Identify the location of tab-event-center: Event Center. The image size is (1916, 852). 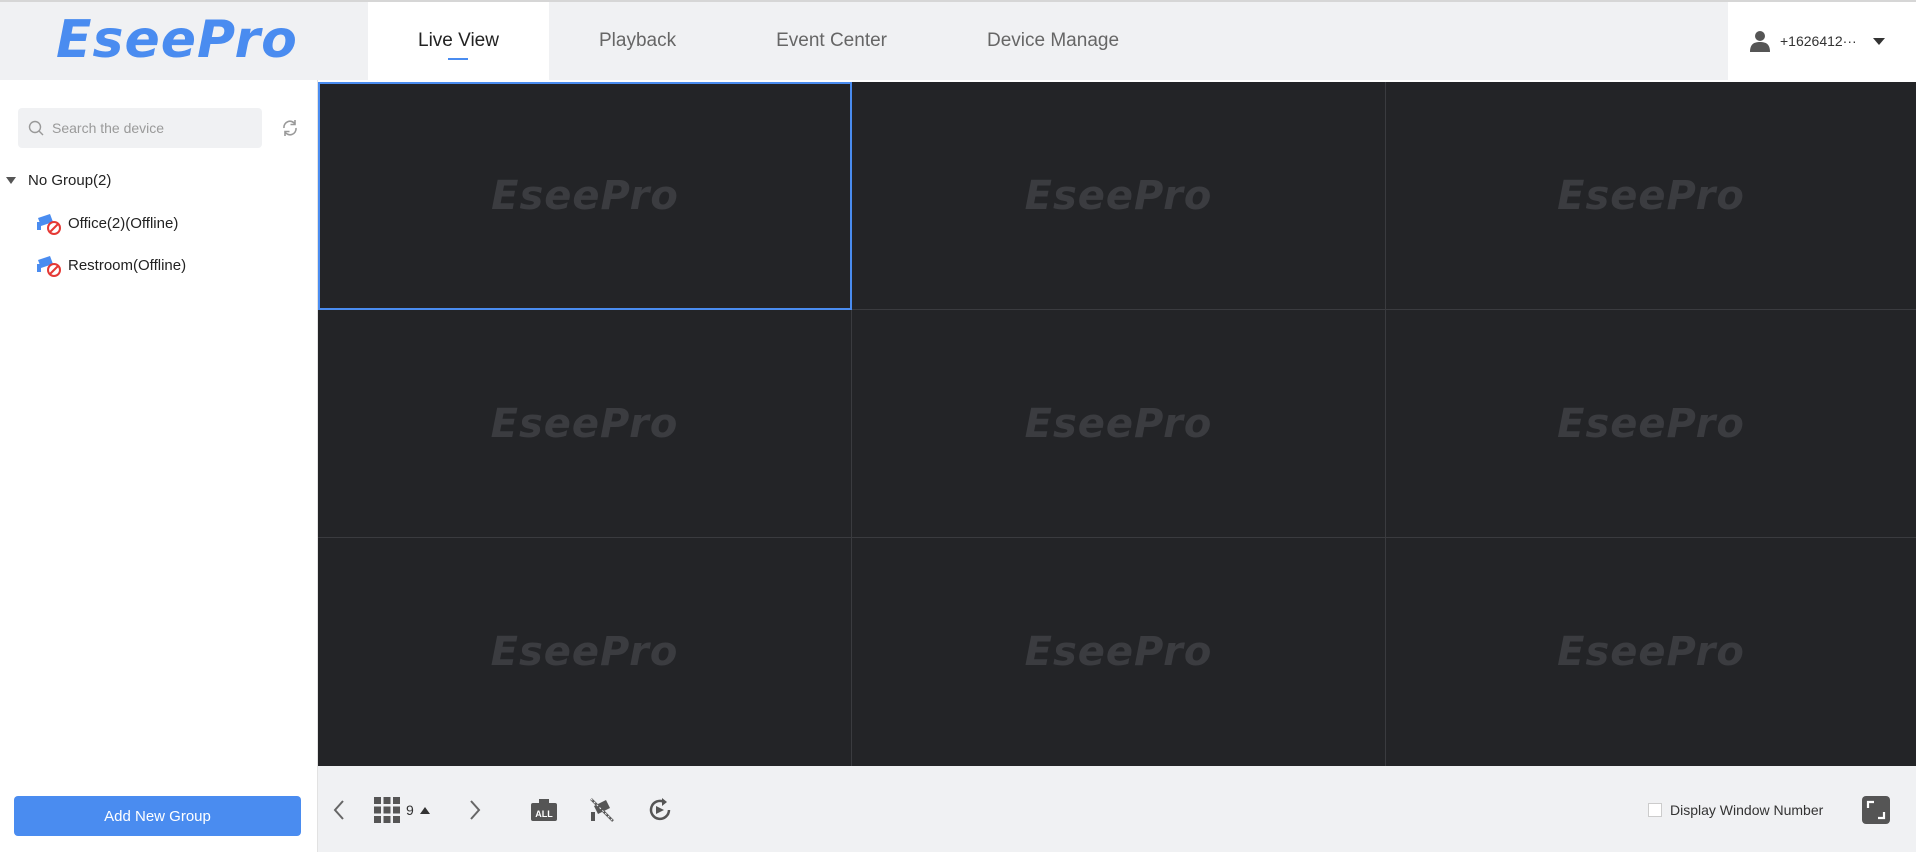
(831, 41).